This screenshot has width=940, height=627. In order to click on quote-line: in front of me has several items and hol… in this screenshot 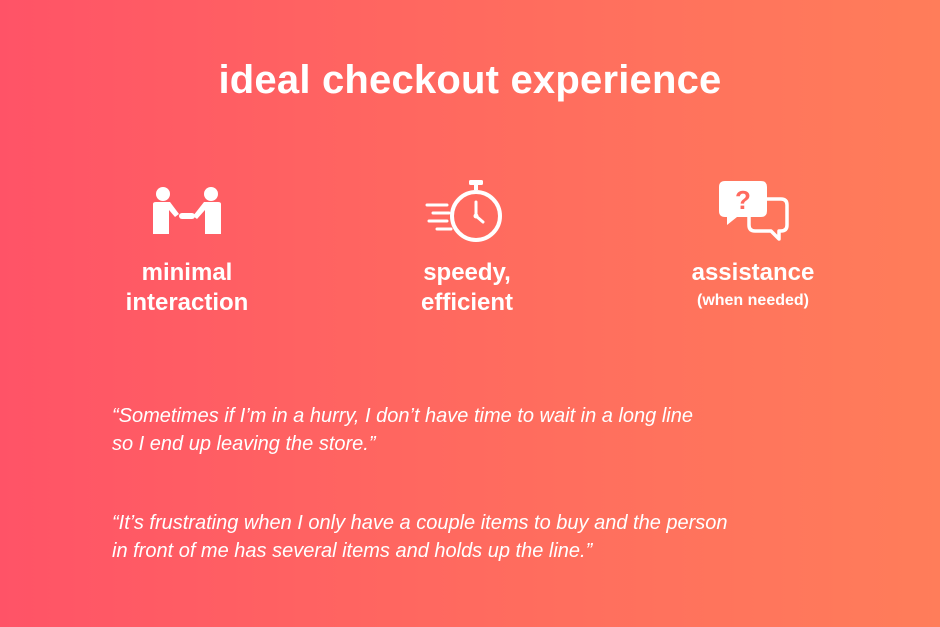, I will do `click(352, 551)`.